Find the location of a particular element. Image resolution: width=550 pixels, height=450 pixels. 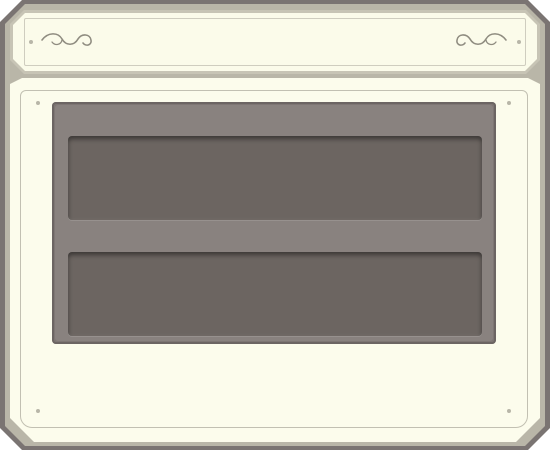

body-dot-bottom-left is located at coordinates (38, 411).